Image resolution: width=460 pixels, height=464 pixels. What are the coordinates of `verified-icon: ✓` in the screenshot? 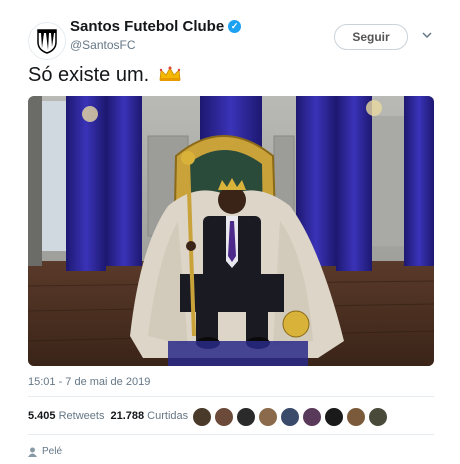 It's located at (235, 26).